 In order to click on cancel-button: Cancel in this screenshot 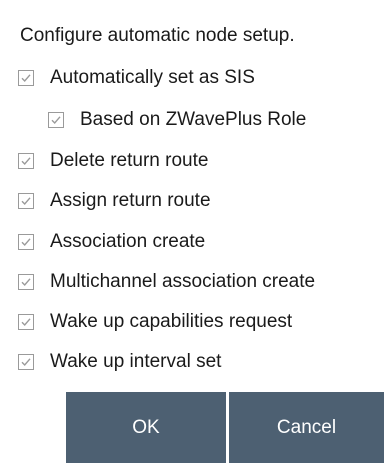, I will do `click(306, 427)`.